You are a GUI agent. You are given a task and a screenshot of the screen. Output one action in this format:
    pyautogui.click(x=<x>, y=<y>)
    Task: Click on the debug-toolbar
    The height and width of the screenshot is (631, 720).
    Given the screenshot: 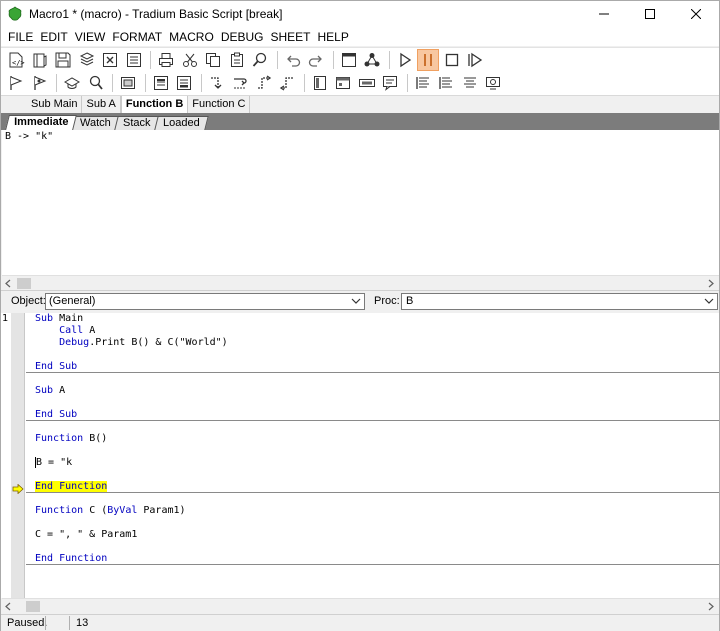 What is the action you would take?
    pyautogui.click(x=360, y=83)
    